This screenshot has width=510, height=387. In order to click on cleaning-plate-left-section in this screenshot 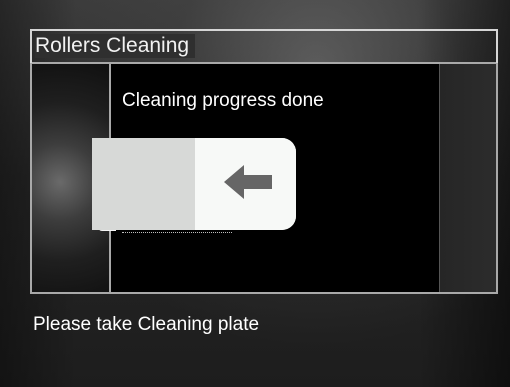, I will do `click(143, 184)`.